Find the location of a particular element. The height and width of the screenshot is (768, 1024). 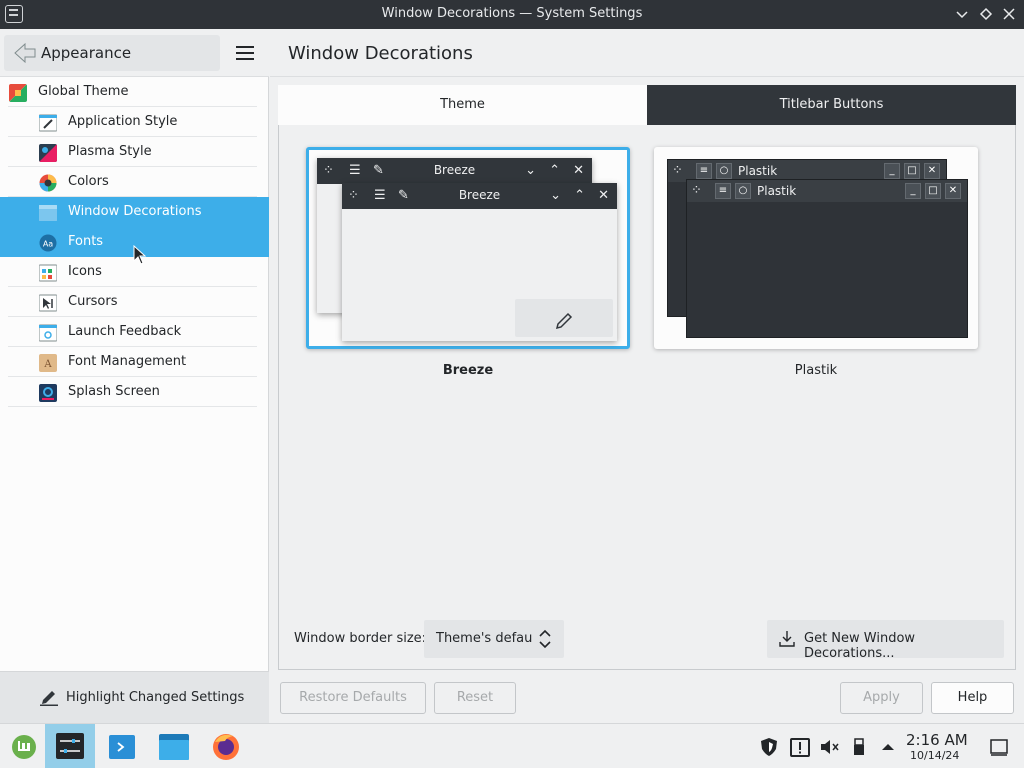

sidebar-item-label: Fonts is located at coordinates (86, 241).